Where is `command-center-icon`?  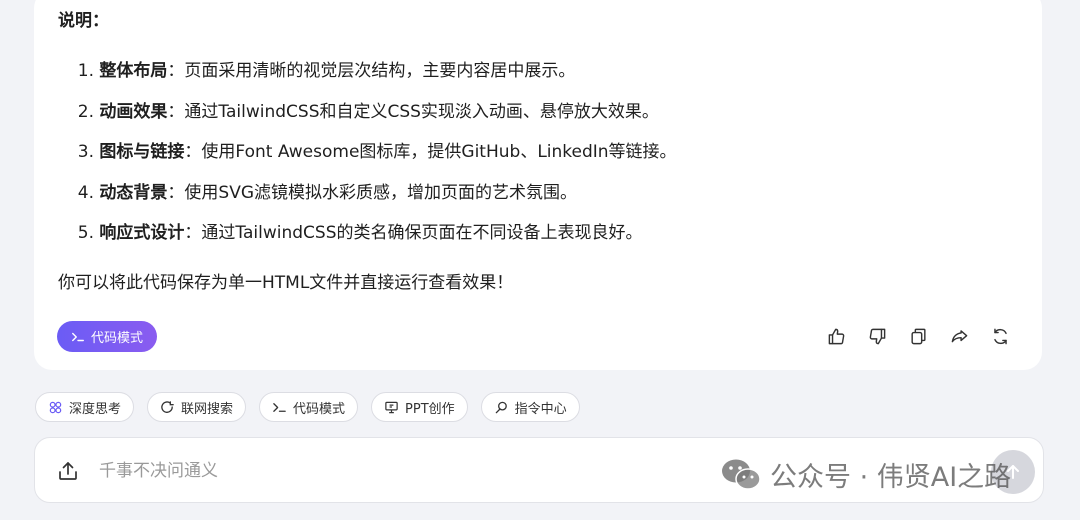
command-center-icon is located at coordinates (501, 407).